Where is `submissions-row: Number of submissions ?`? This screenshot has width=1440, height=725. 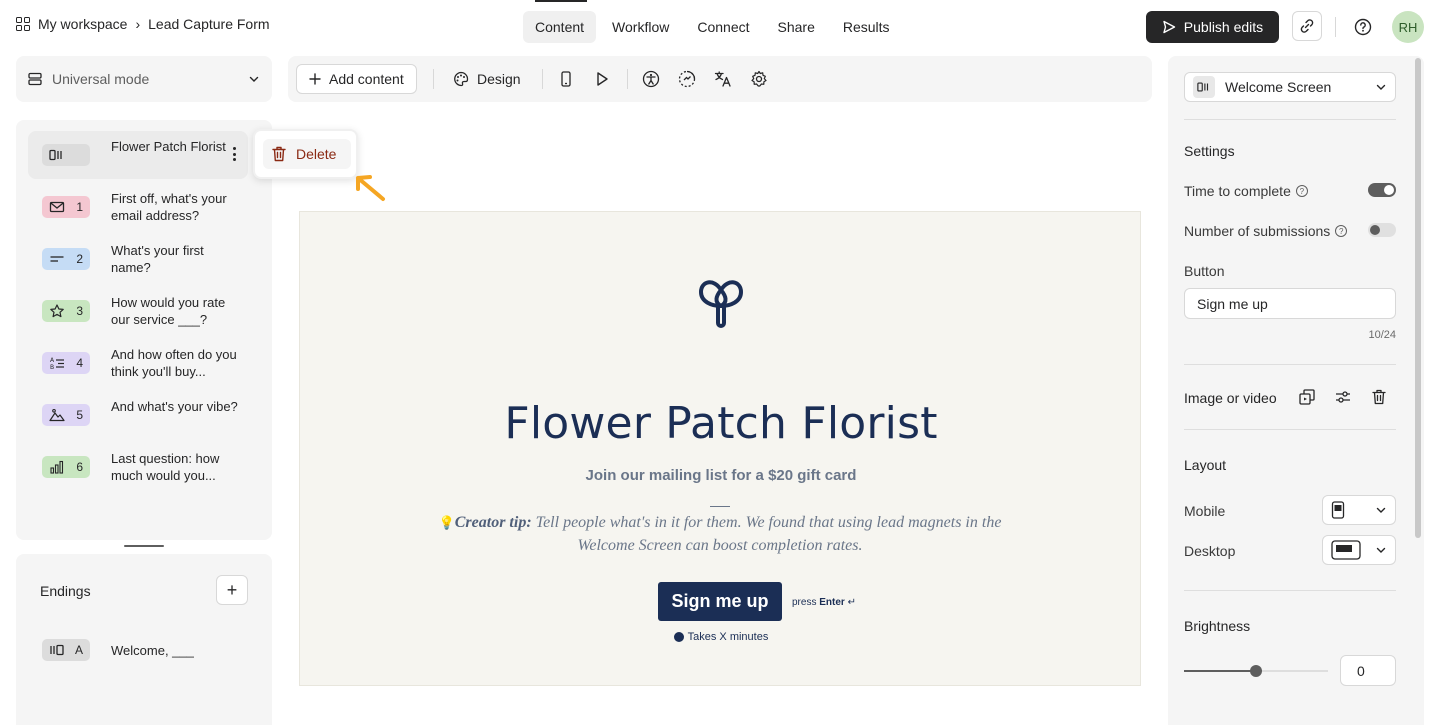 submissions-row: Number of submissions ? is located at coordinates (1266, 231).